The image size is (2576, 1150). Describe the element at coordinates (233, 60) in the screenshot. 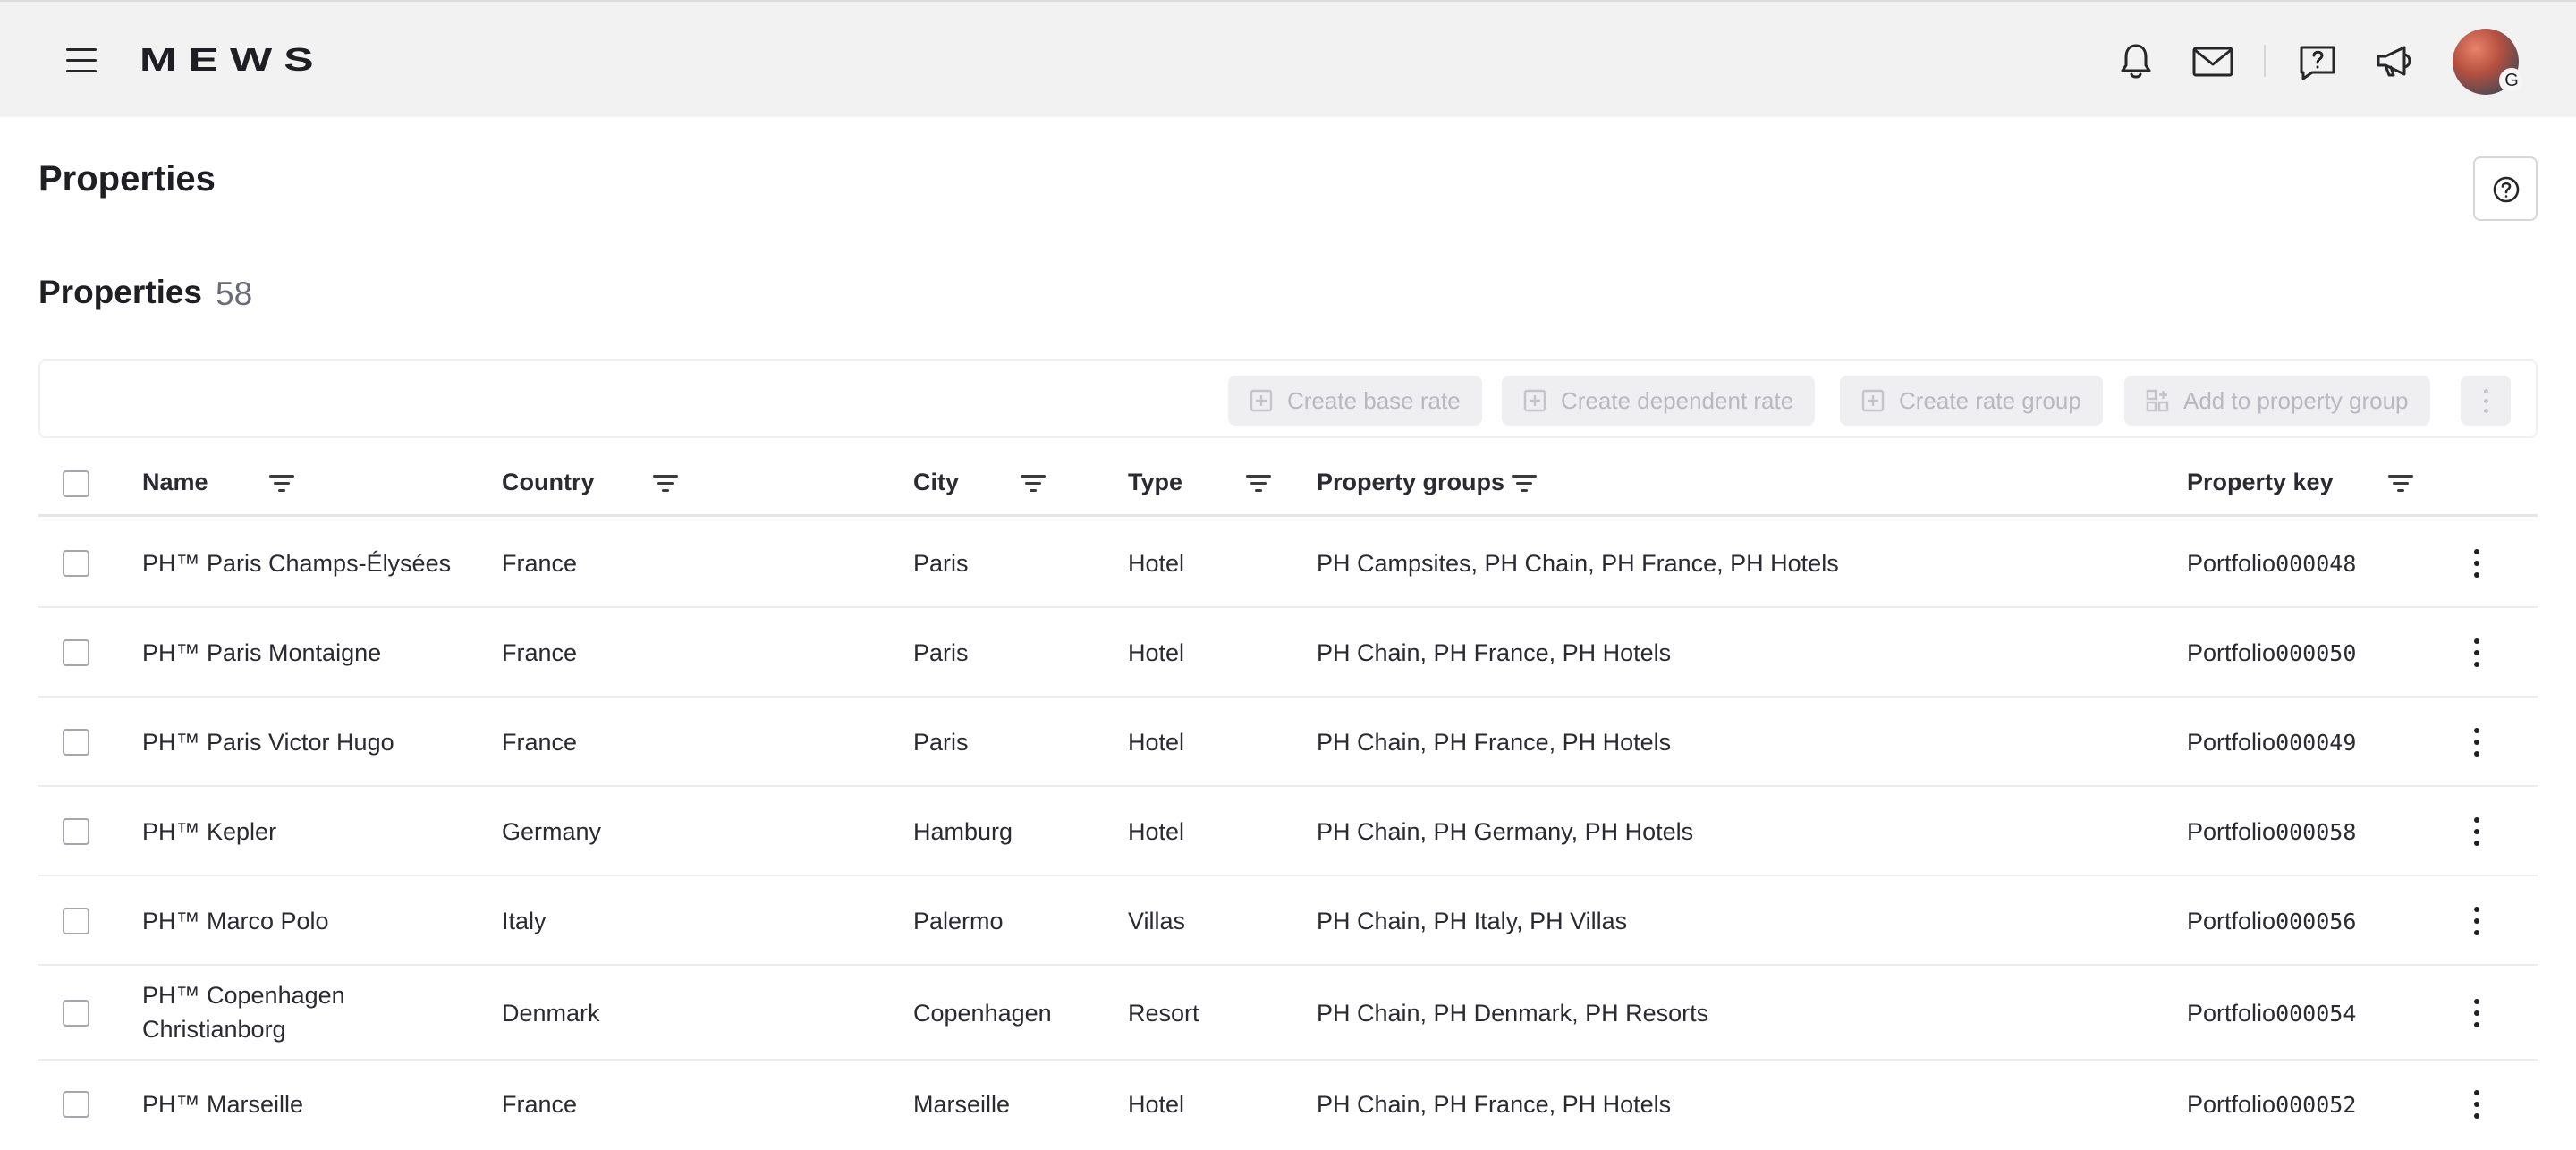

I see `mews-logo: MEWS` at that location.